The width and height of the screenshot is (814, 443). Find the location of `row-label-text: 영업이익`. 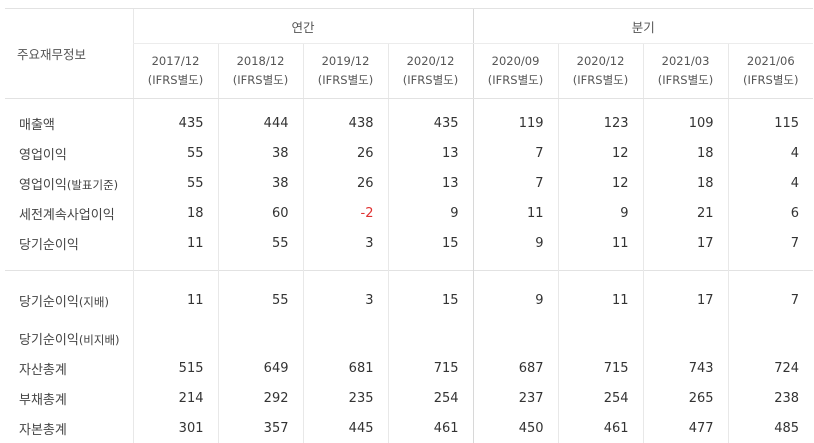

row-label-text: 영업이익 is located at coordinates (43, 155).